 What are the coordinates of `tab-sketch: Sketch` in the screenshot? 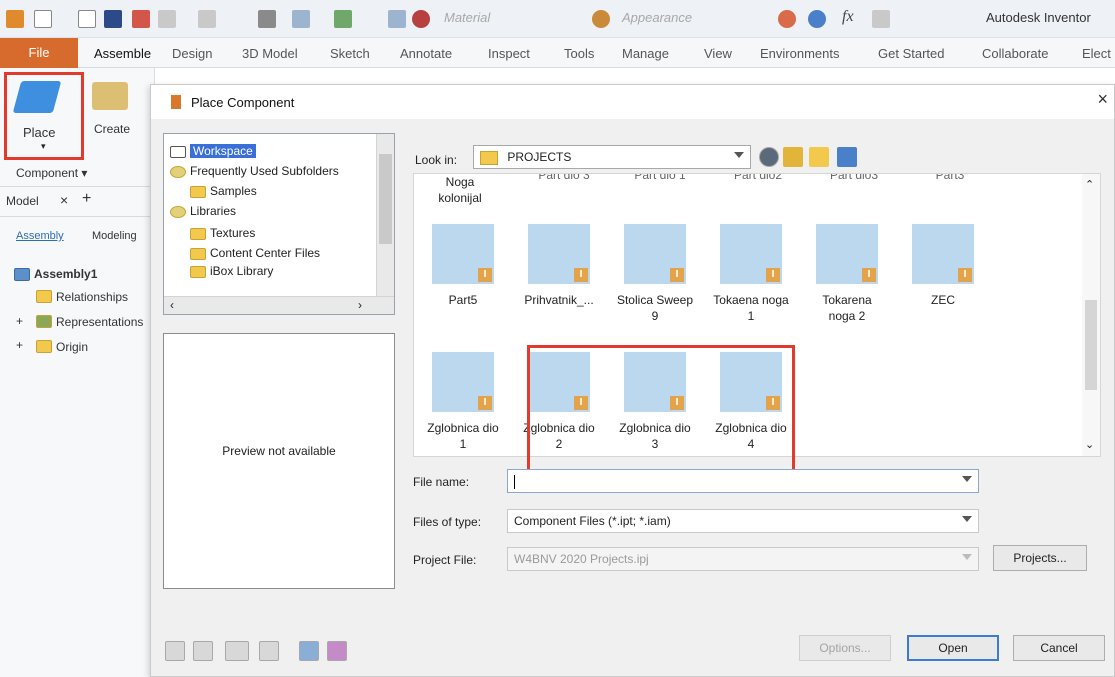 It's located at (350, 53).